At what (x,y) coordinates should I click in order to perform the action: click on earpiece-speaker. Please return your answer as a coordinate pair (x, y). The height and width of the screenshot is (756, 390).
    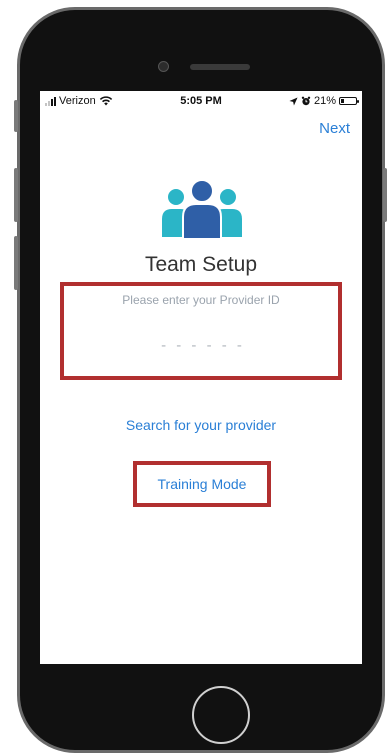
    Looking at the image, I should click on (220, 67).